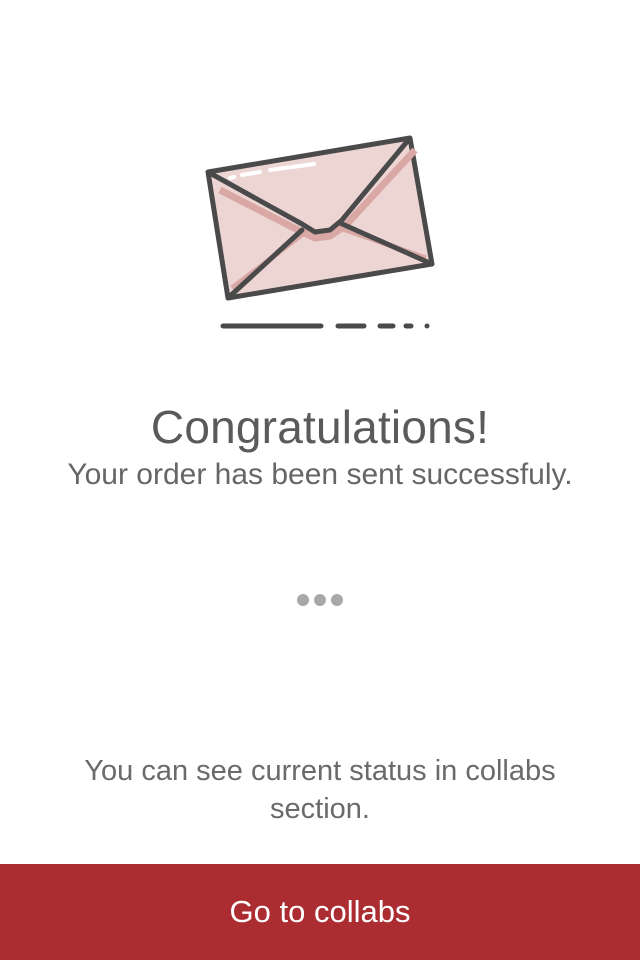 The image size is (640, 960). I want to click on loading-dots-icon, so click(320, 600).